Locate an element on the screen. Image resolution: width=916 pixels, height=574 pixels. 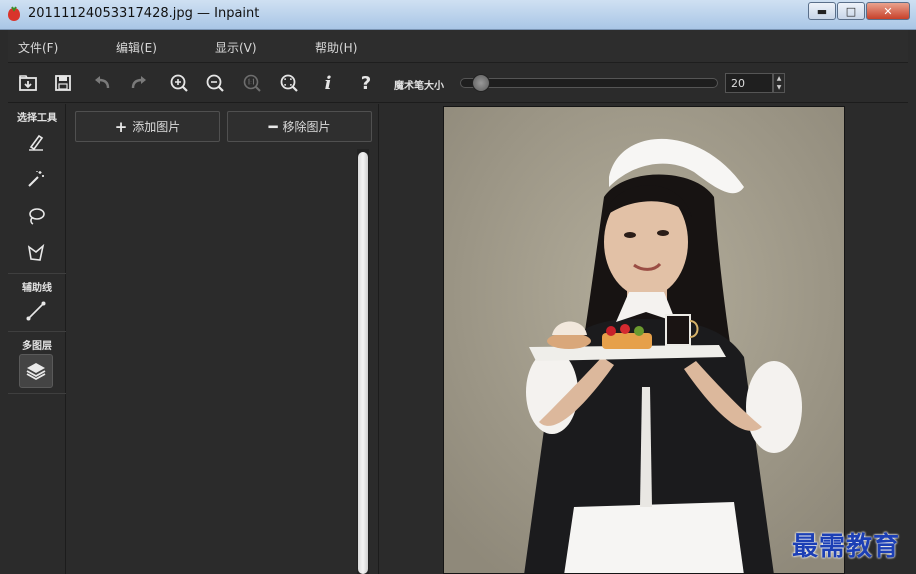
watermark: 最需教育 is located at coordinates (846, 547).